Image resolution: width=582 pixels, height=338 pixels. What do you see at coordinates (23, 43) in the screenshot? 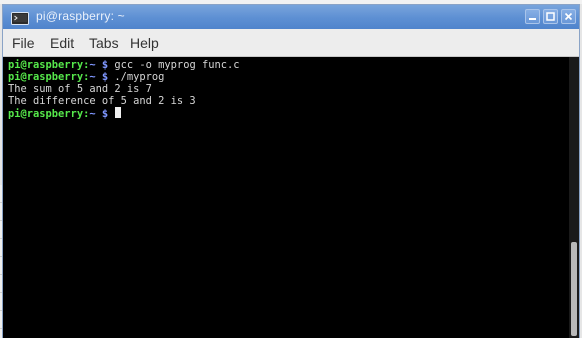
I see `menu-file: File` at bounding box center [23, 43].